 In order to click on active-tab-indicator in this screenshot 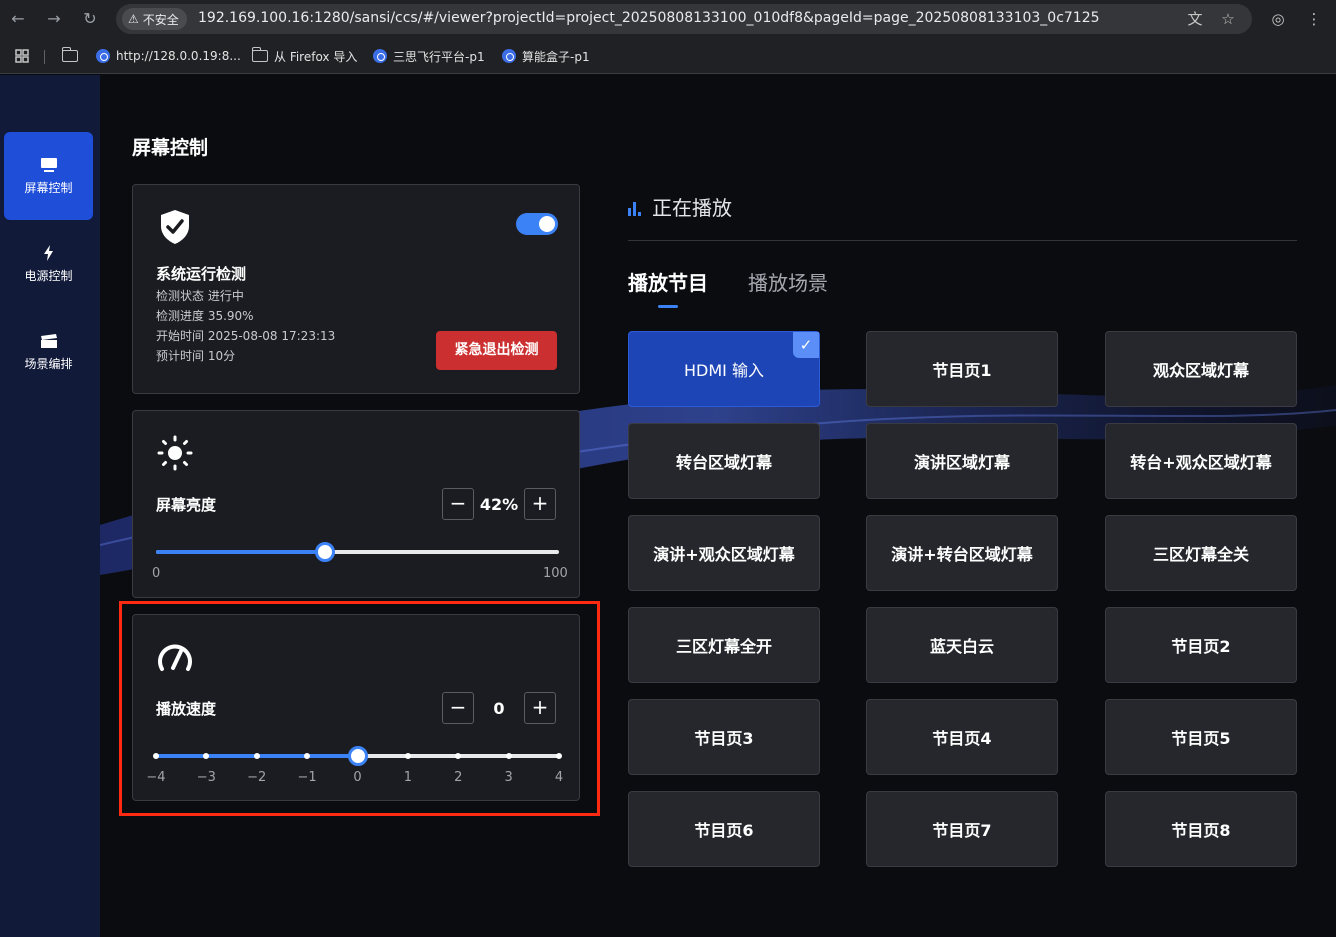, I will do `click(668, 306)`.